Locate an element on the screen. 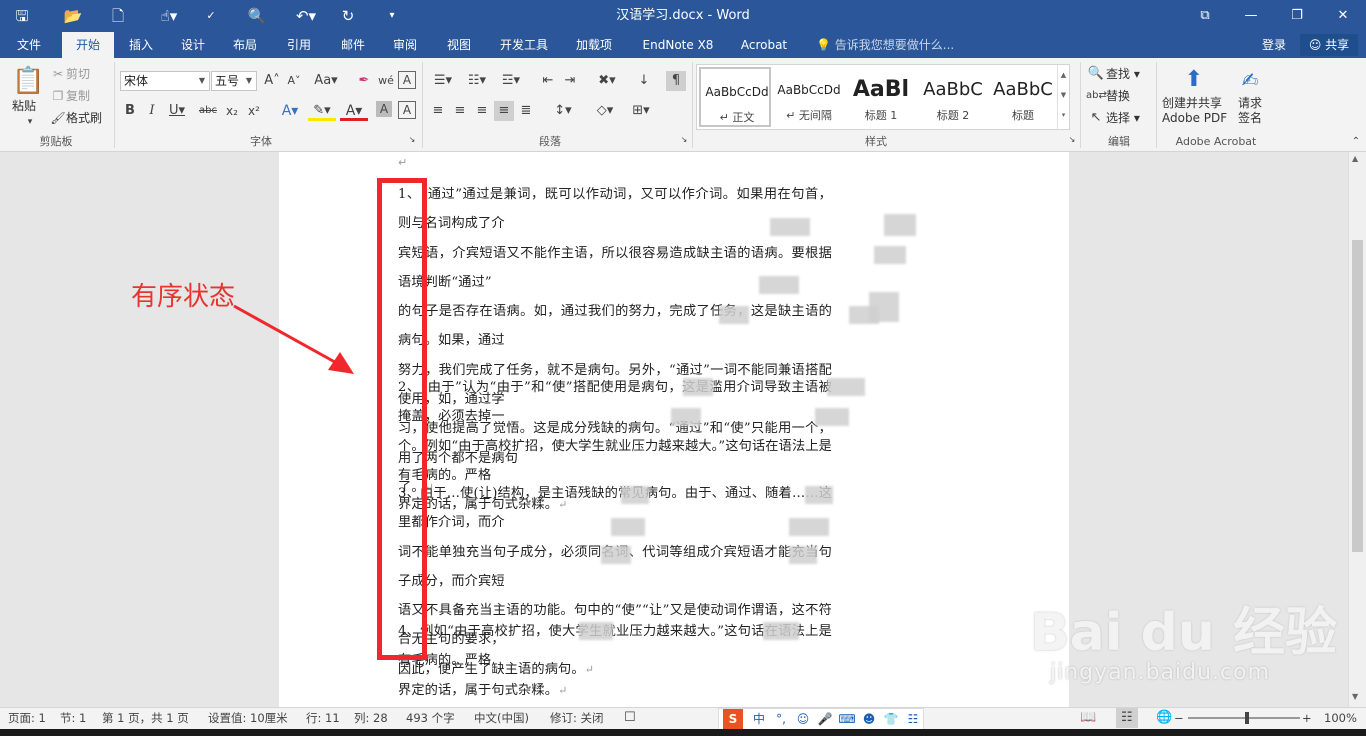 Image resolution: width=1366 pixels, height=736 pixels. spelling-icon: ✓ is located at coordinates (211, 16).